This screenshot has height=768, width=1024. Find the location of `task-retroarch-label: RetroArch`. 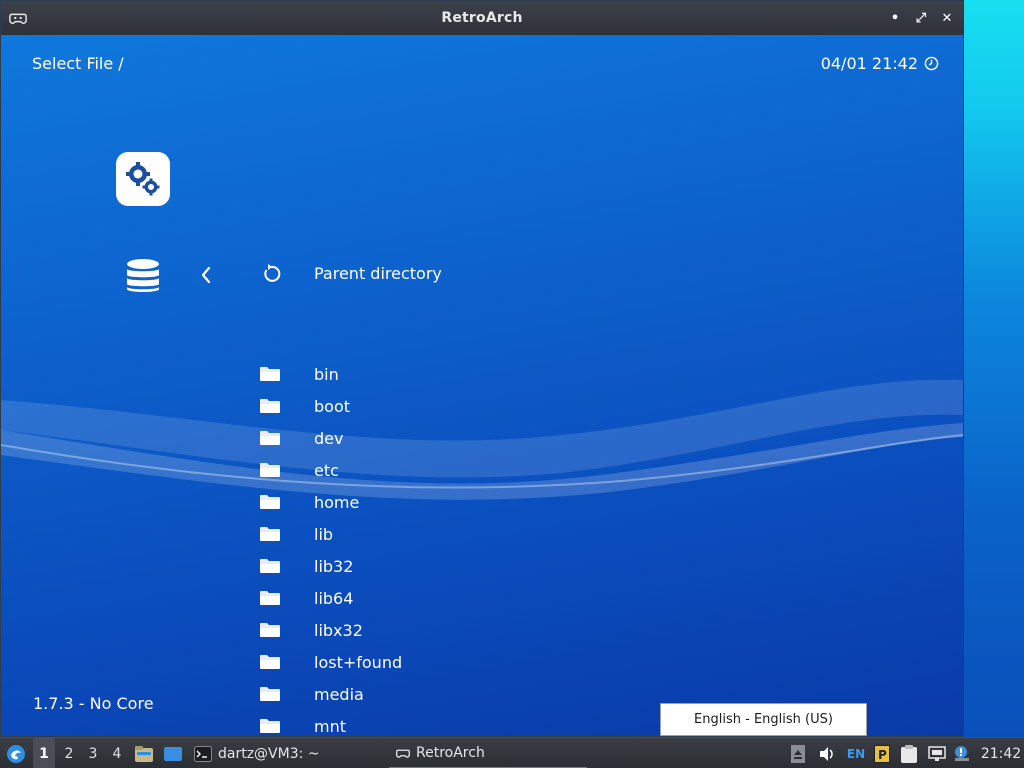

task-retroarch-label: RetroArch is located at coordinates (450, 752).